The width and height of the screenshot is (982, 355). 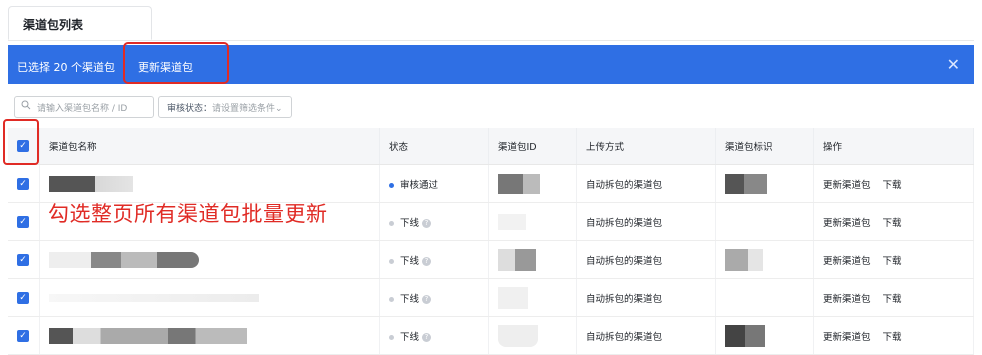 I want to click on selected-count-text: 已选择 20 个渠道包, so click(x=66, y=67).